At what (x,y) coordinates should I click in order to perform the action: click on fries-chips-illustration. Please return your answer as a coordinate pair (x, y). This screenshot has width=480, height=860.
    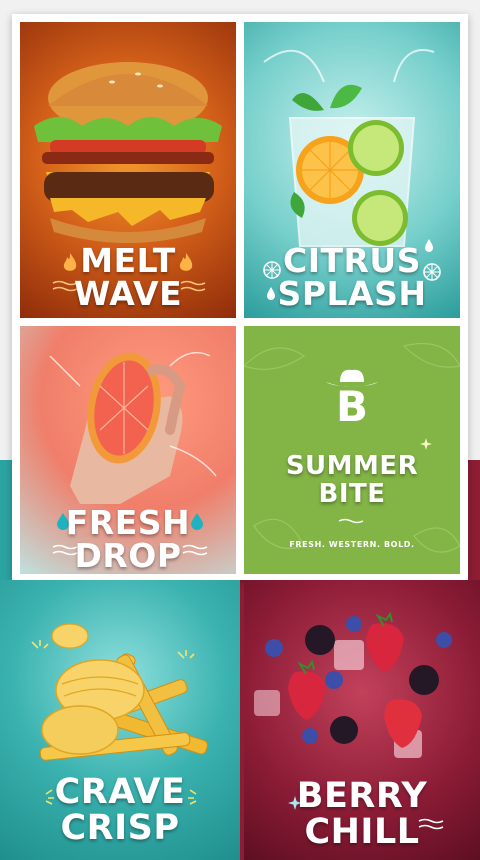
    Looking at the image, I should click on (123, 692).